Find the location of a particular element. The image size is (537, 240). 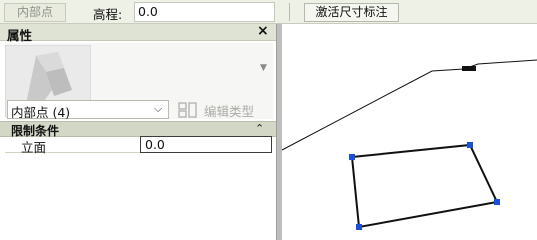

type-dropdown-icon: ▼ is located at coordinates (263, 68).